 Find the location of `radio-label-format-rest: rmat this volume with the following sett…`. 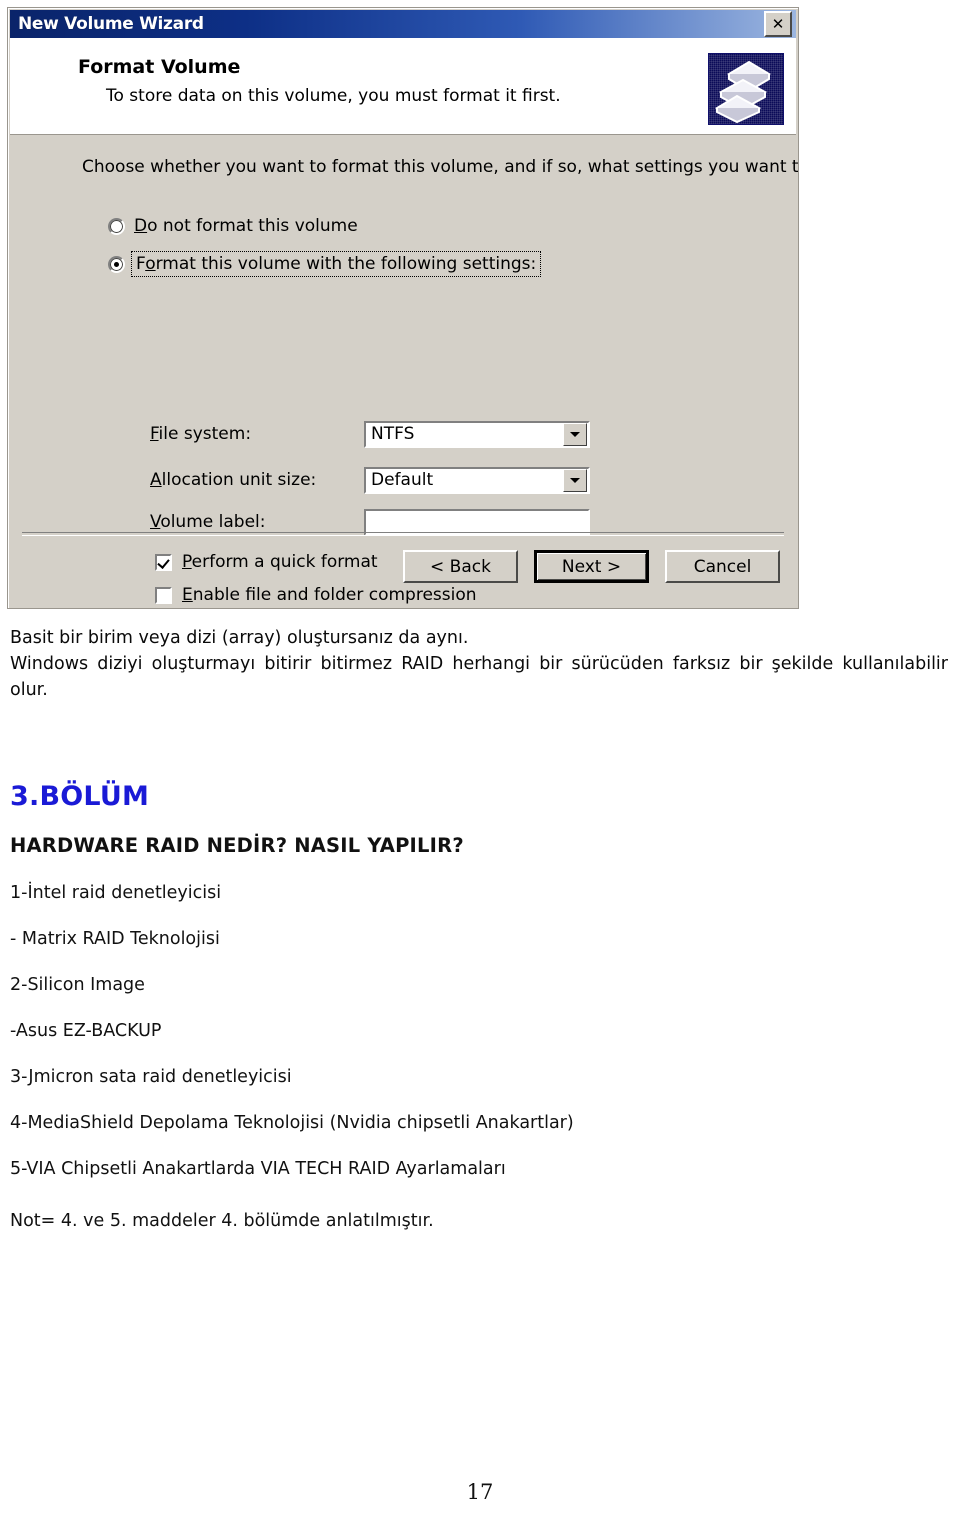

radio-label-format-rest: rmat this volume with the following sett… is located at coordinates (346, 264).